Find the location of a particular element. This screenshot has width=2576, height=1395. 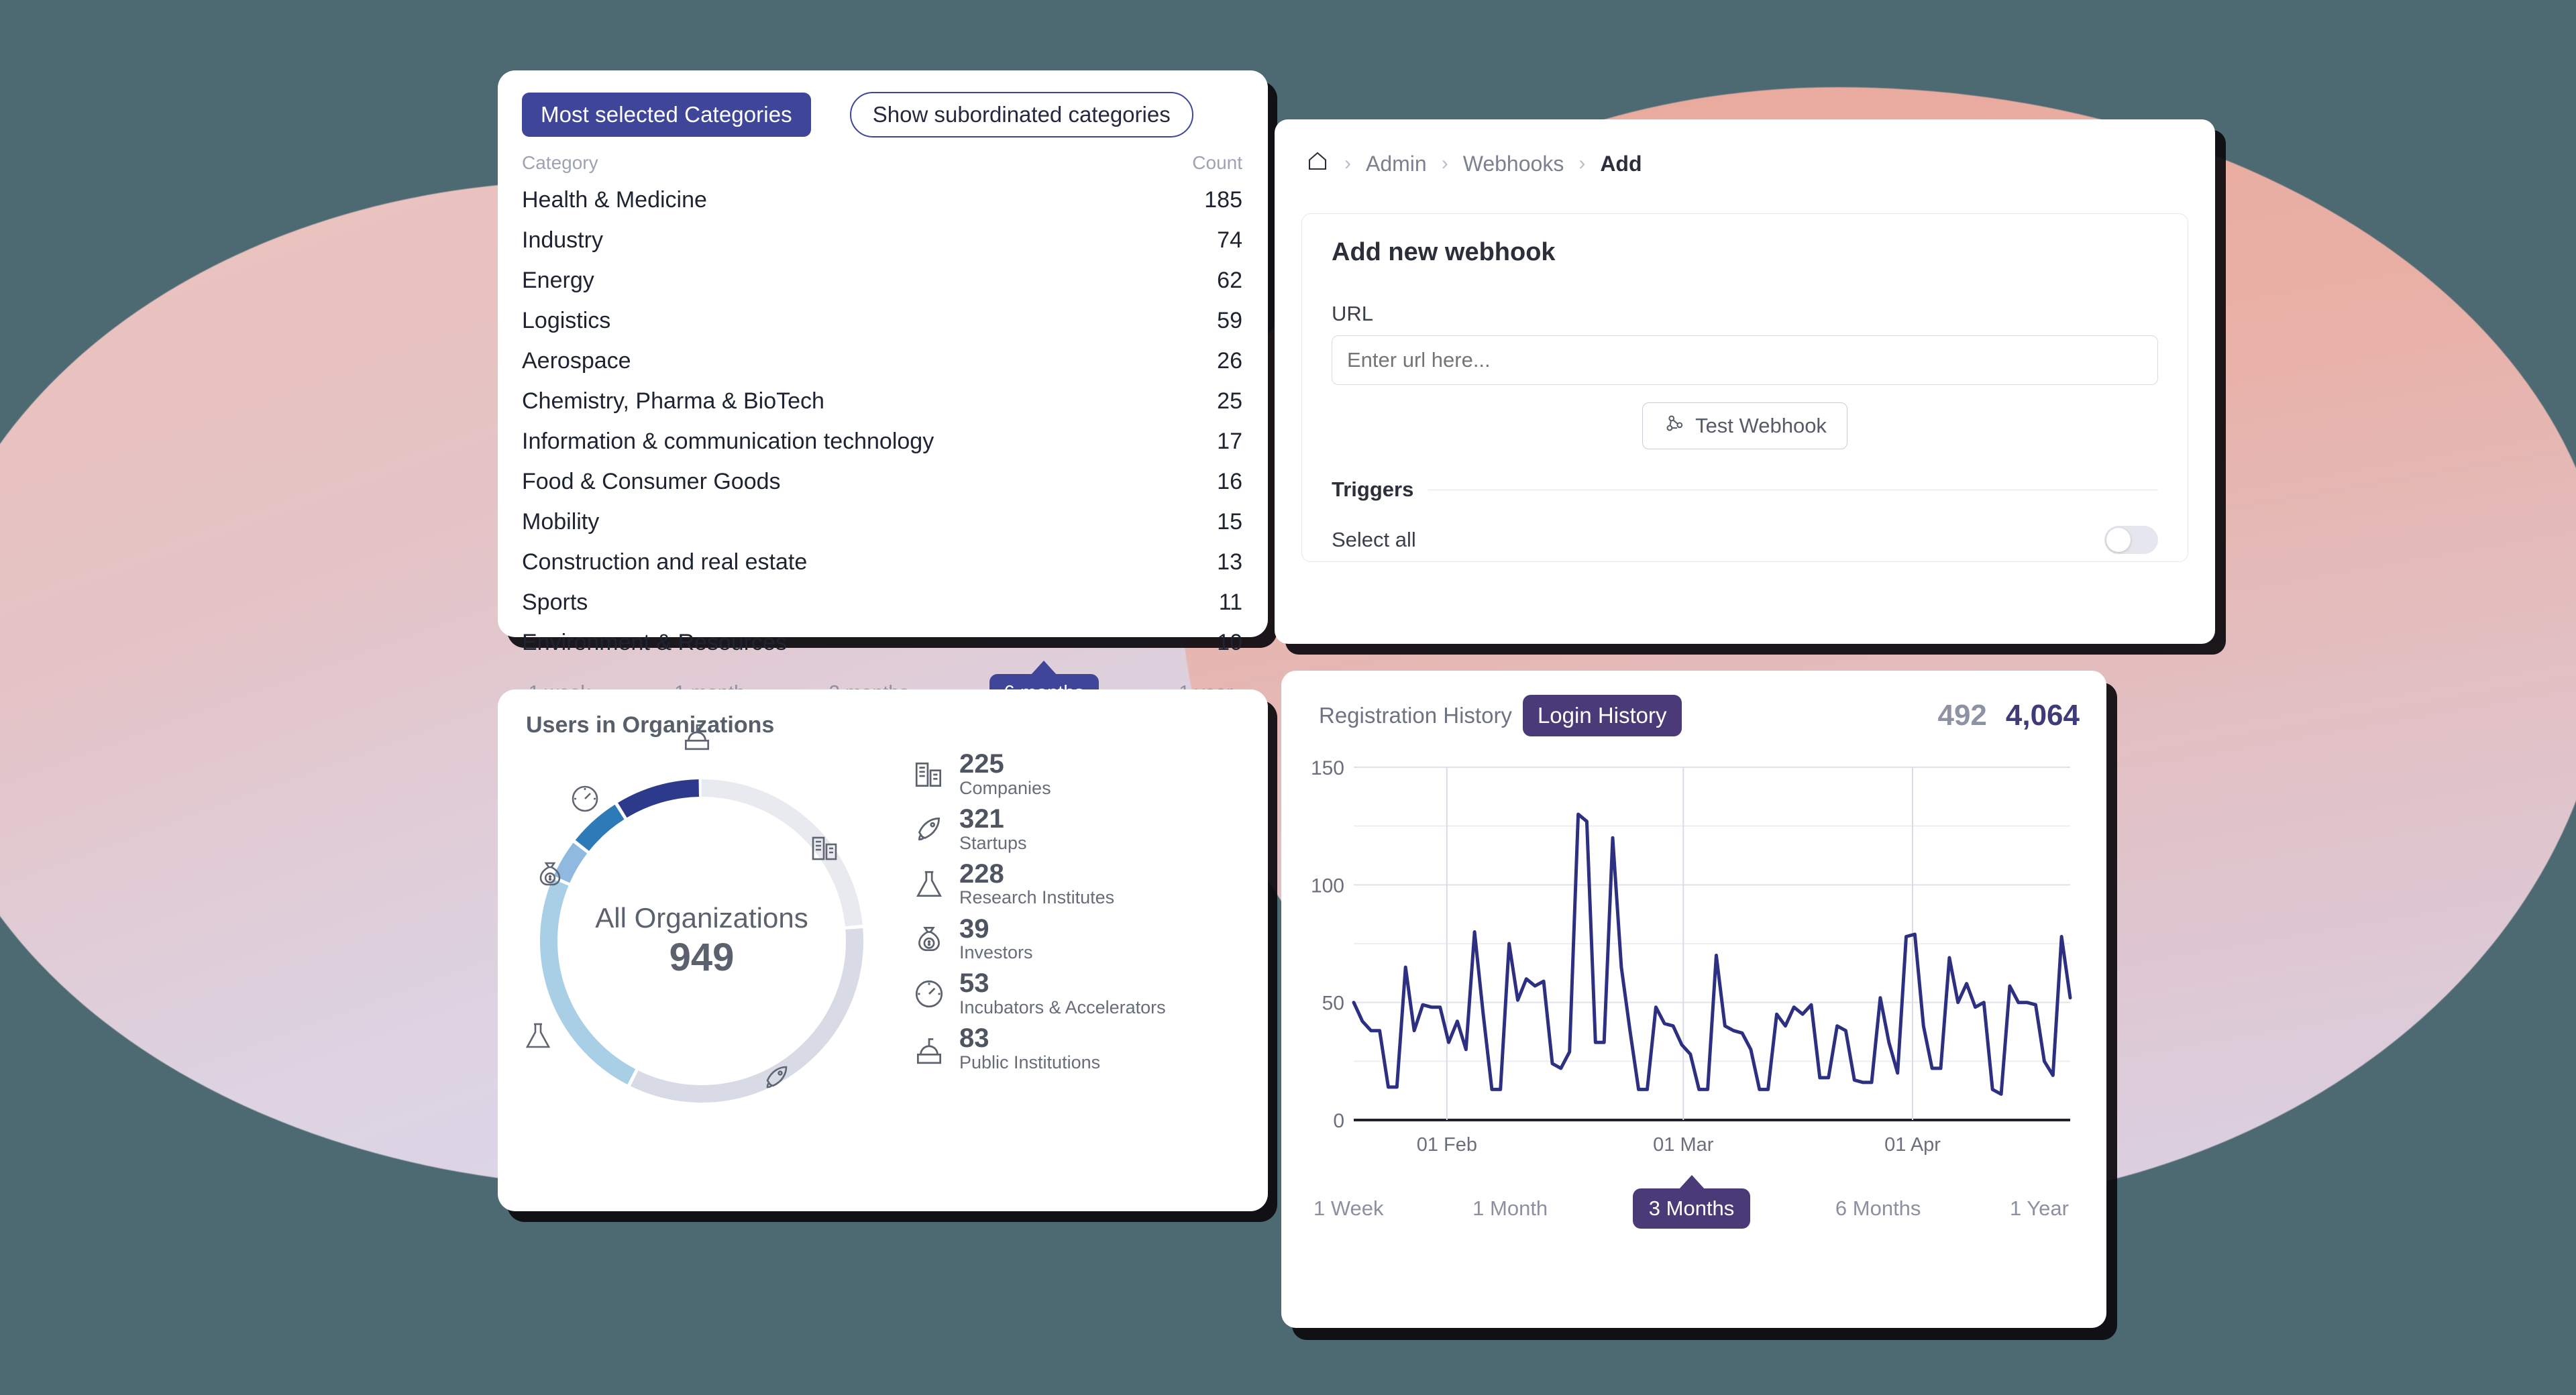

select-all-row: Select all is located at coordinates (1745, 540).